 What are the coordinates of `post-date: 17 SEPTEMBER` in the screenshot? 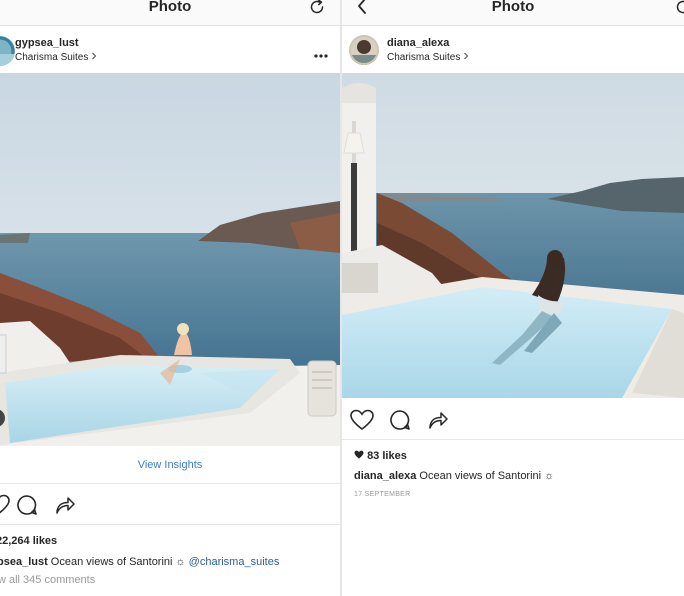 It's located at (382, 494).